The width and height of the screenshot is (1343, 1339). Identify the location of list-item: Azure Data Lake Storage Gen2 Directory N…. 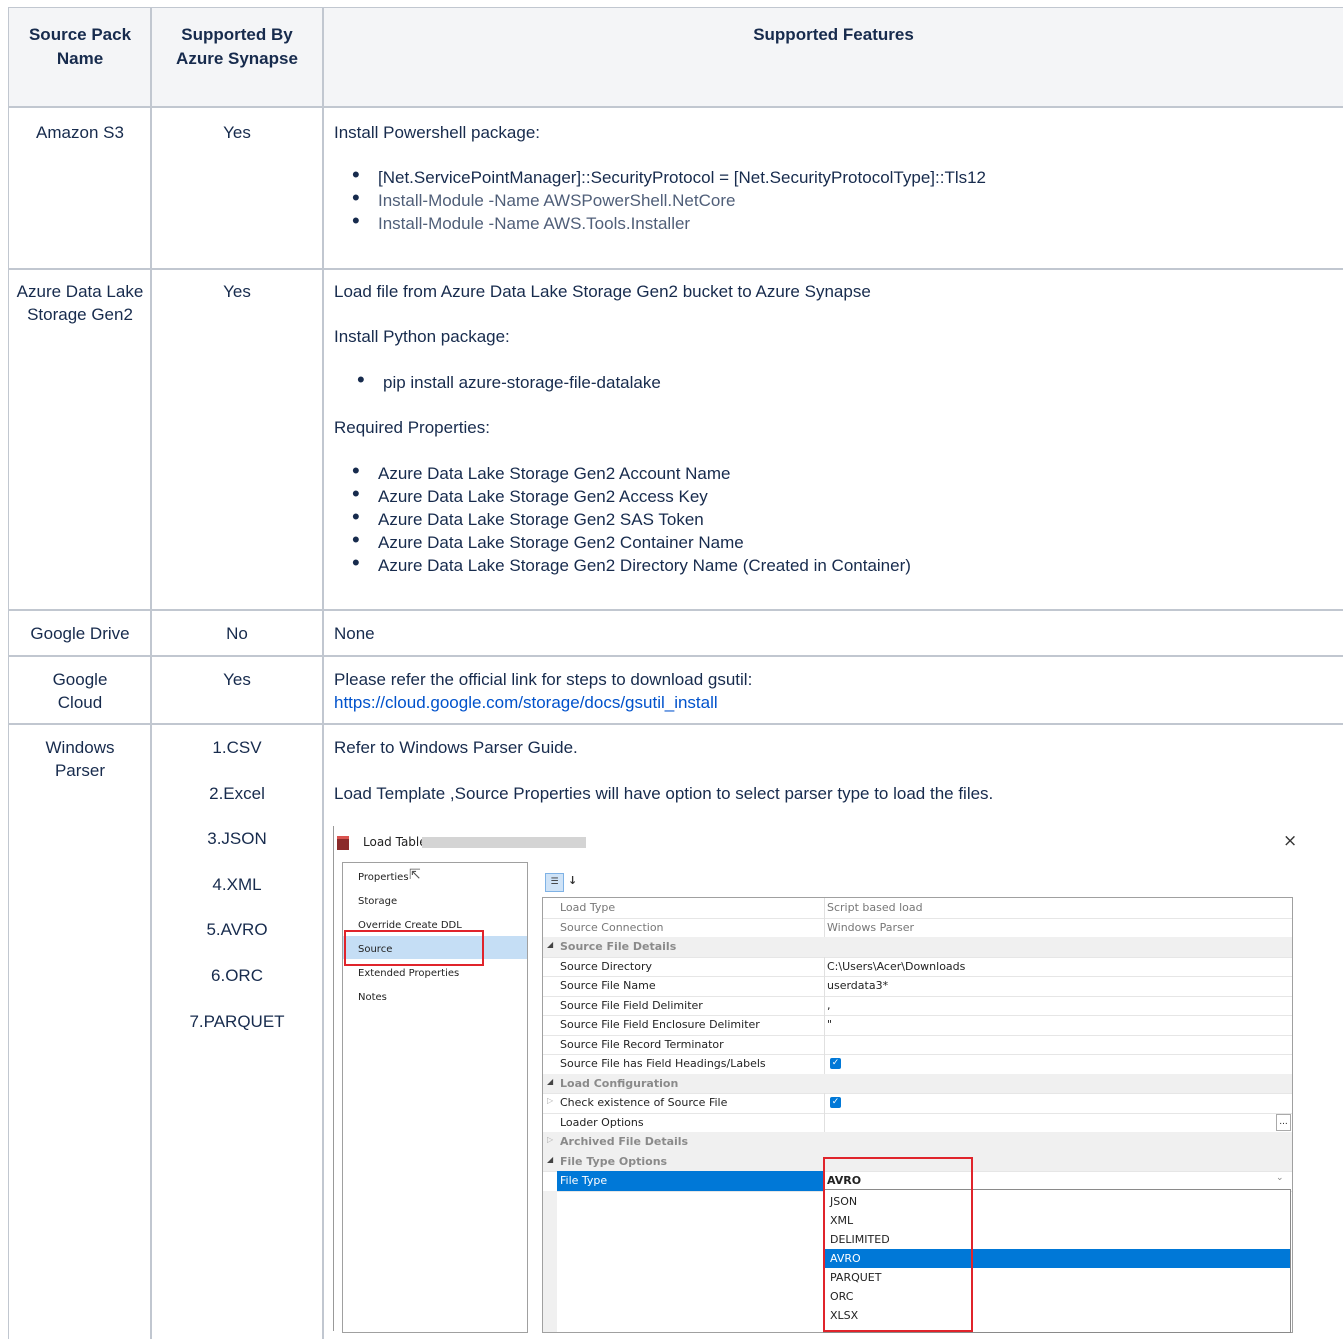
(622, 564).